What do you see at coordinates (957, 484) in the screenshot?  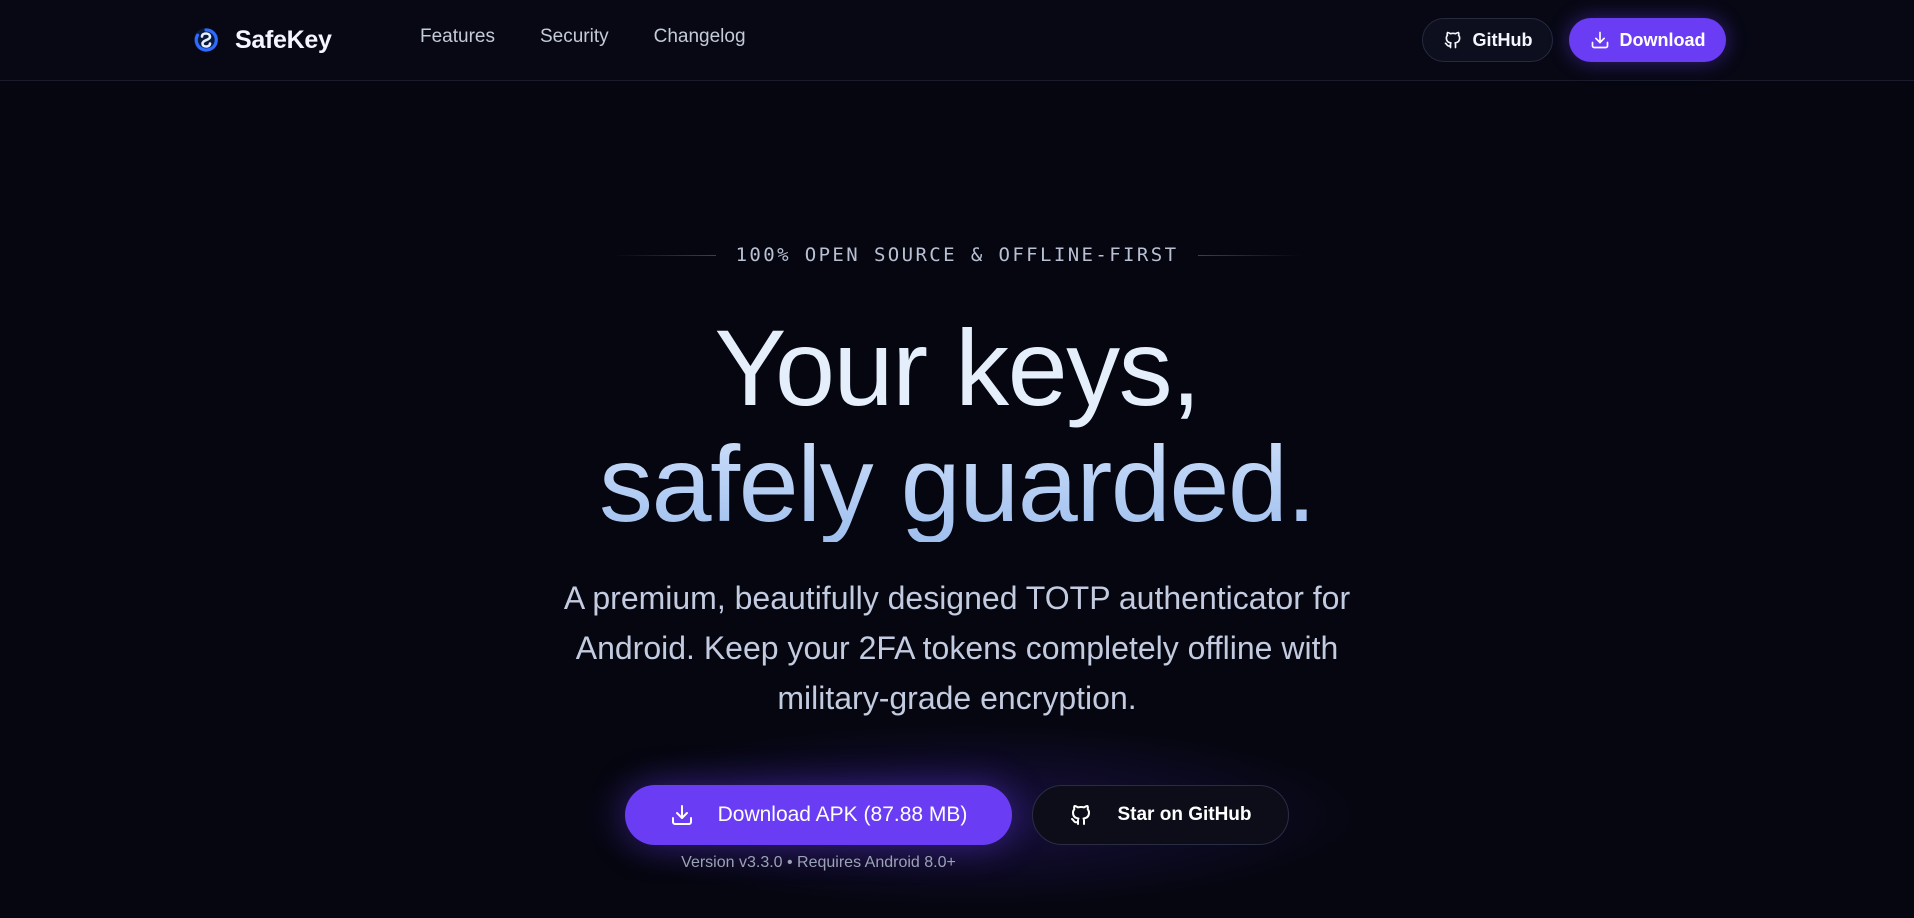 I see `headline-line-2: safely guarded.` at bounding box center [957, 484].